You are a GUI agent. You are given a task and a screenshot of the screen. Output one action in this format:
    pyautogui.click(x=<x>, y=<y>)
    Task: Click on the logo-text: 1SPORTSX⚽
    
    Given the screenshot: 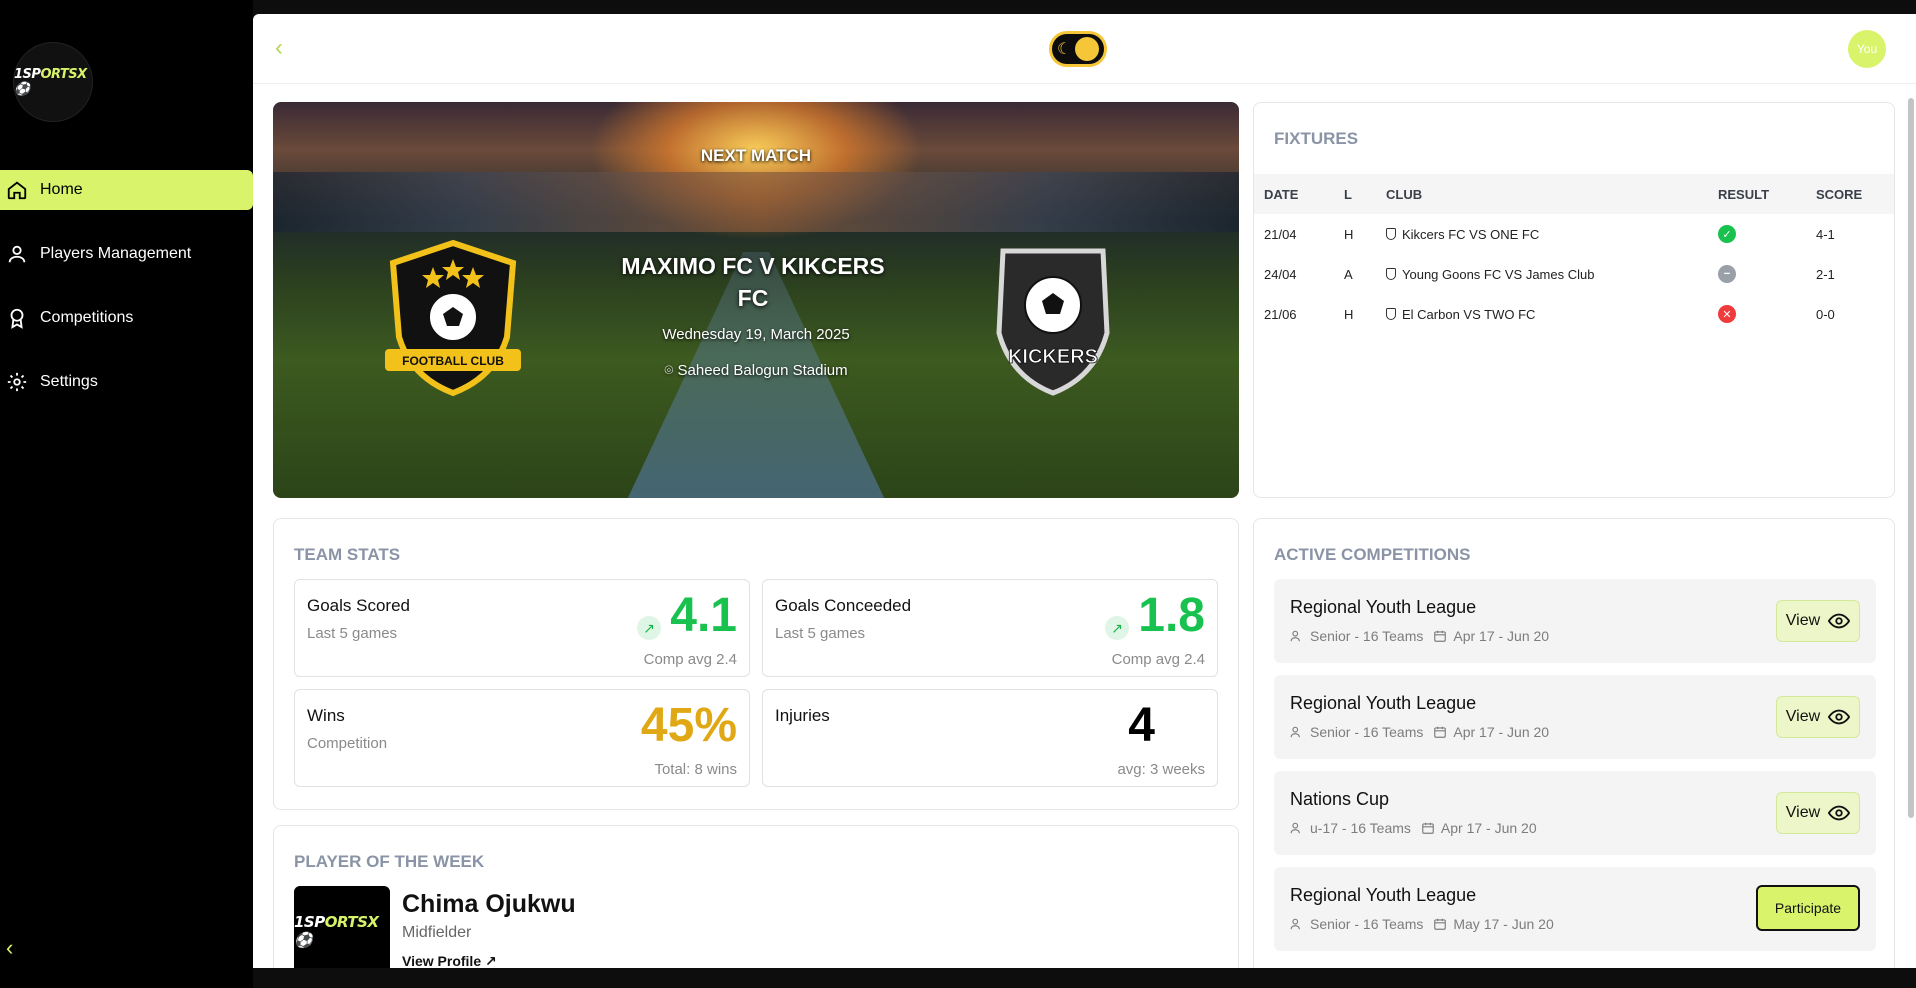 What is the action you would take?
    pyautogui.click(x=50, y=82)
    